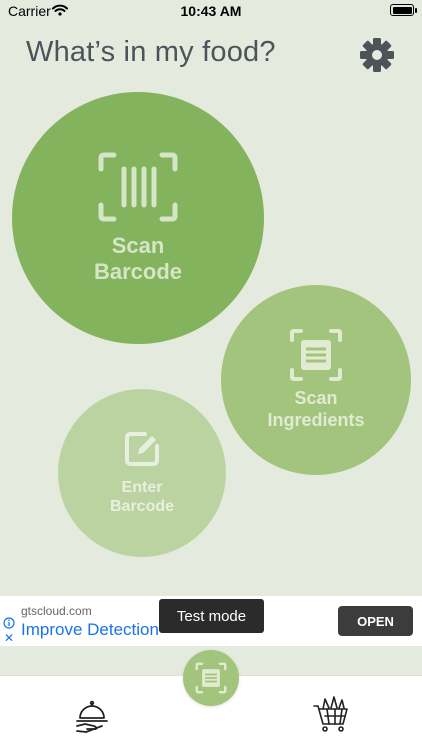 This screenshot has width=422, height=751. I want to click on enter-barcode-label: Enter Barcode, so click(142, 496).